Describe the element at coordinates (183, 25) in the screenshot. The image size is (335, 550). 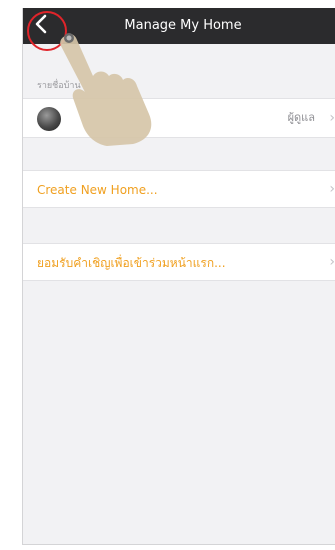
I see `page-title: Manage My Home` at that location.